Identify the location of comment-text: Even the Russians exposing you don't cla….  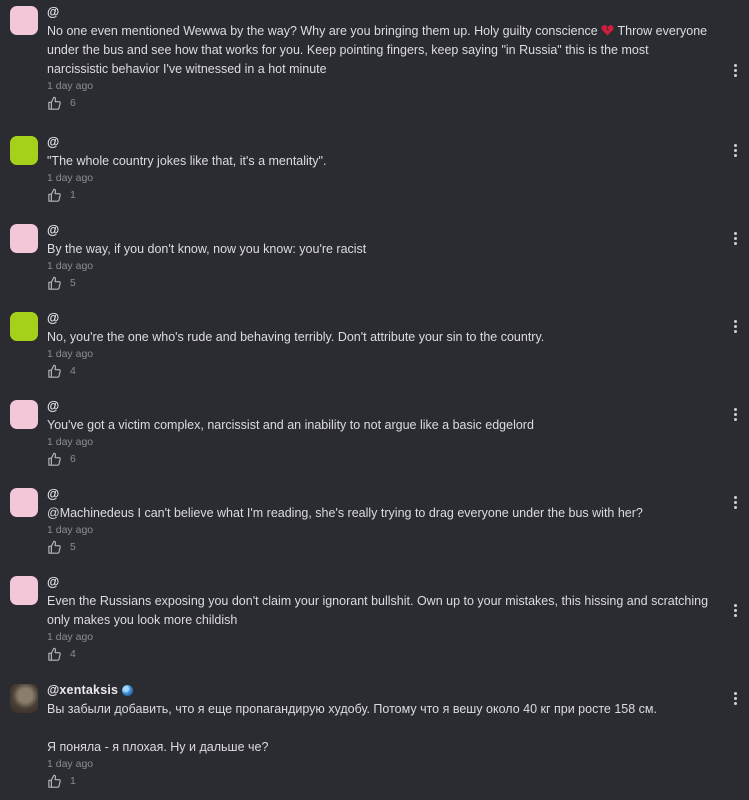
(379, 610).